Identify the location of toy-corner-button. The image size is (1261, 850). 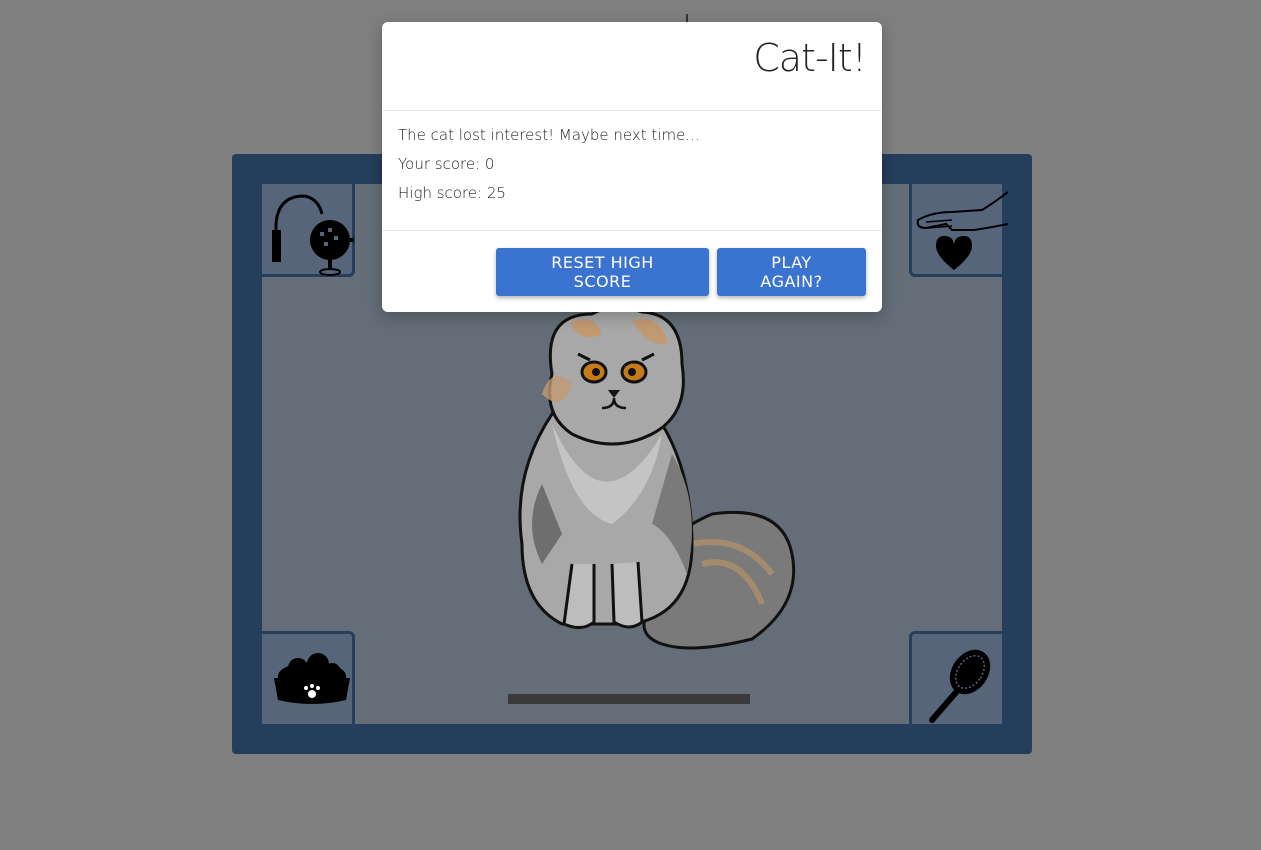
(307, 229).